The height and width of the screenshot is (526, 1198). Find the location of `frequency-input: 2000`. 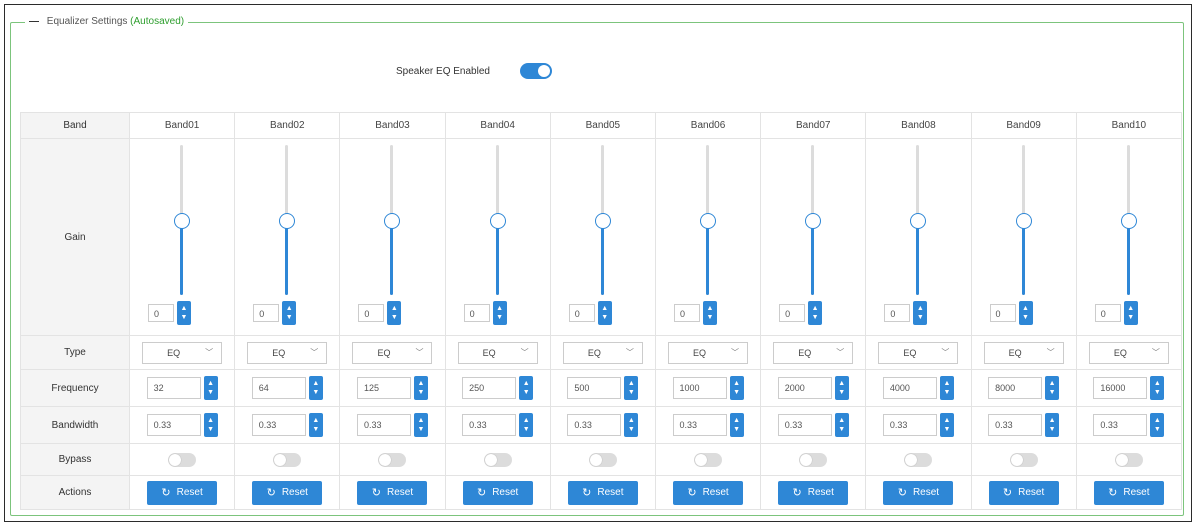

frequency-input: 2000 is located at coordinates (804, 388).